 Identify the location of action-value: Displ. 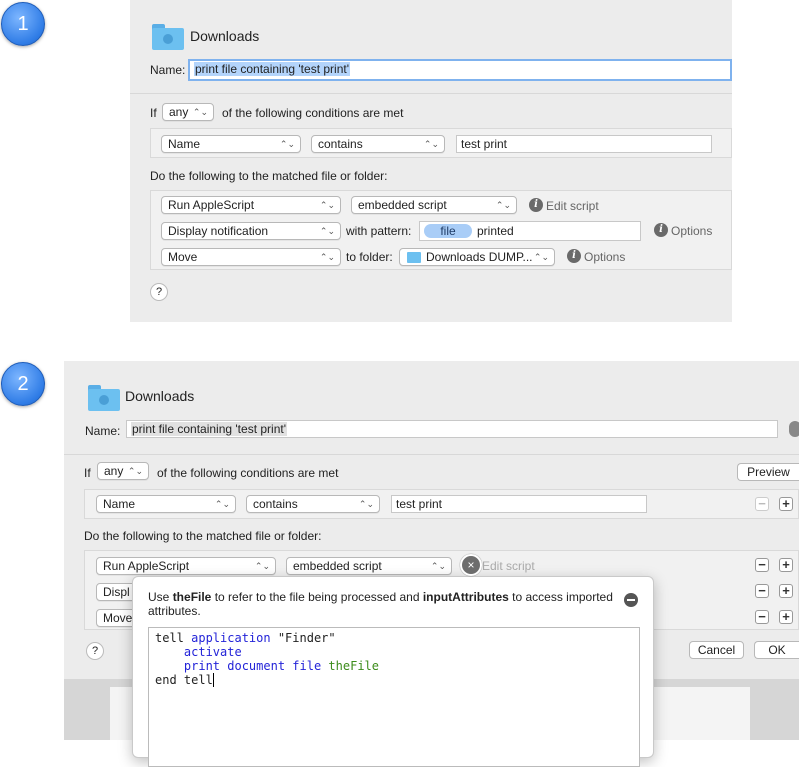
(116, 592).